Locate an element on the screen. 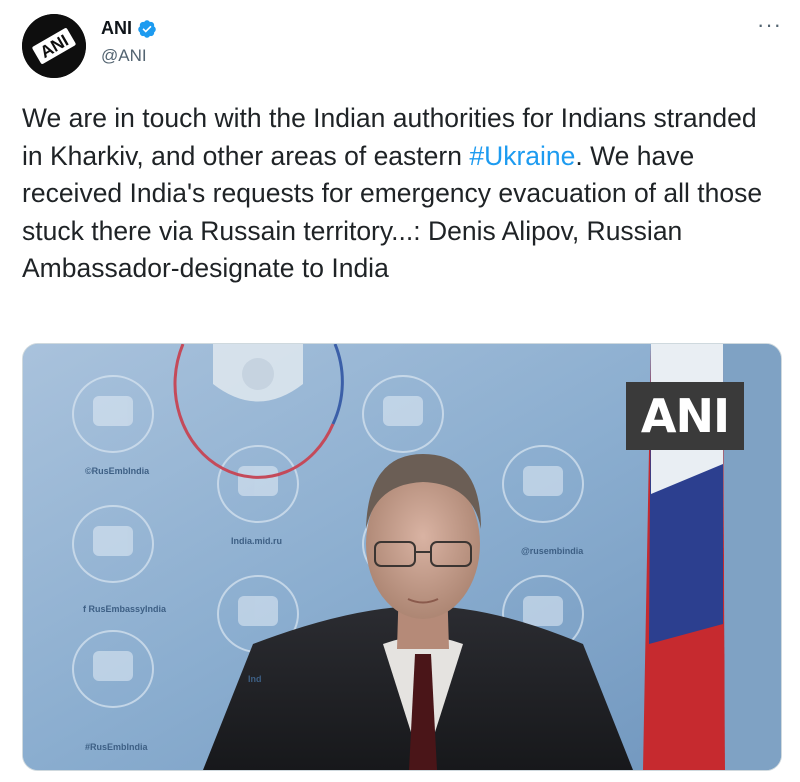 The width and height of the screenshot is (800, 782). hashtag-link: #Ukraine is located at coordinates (522, 156).